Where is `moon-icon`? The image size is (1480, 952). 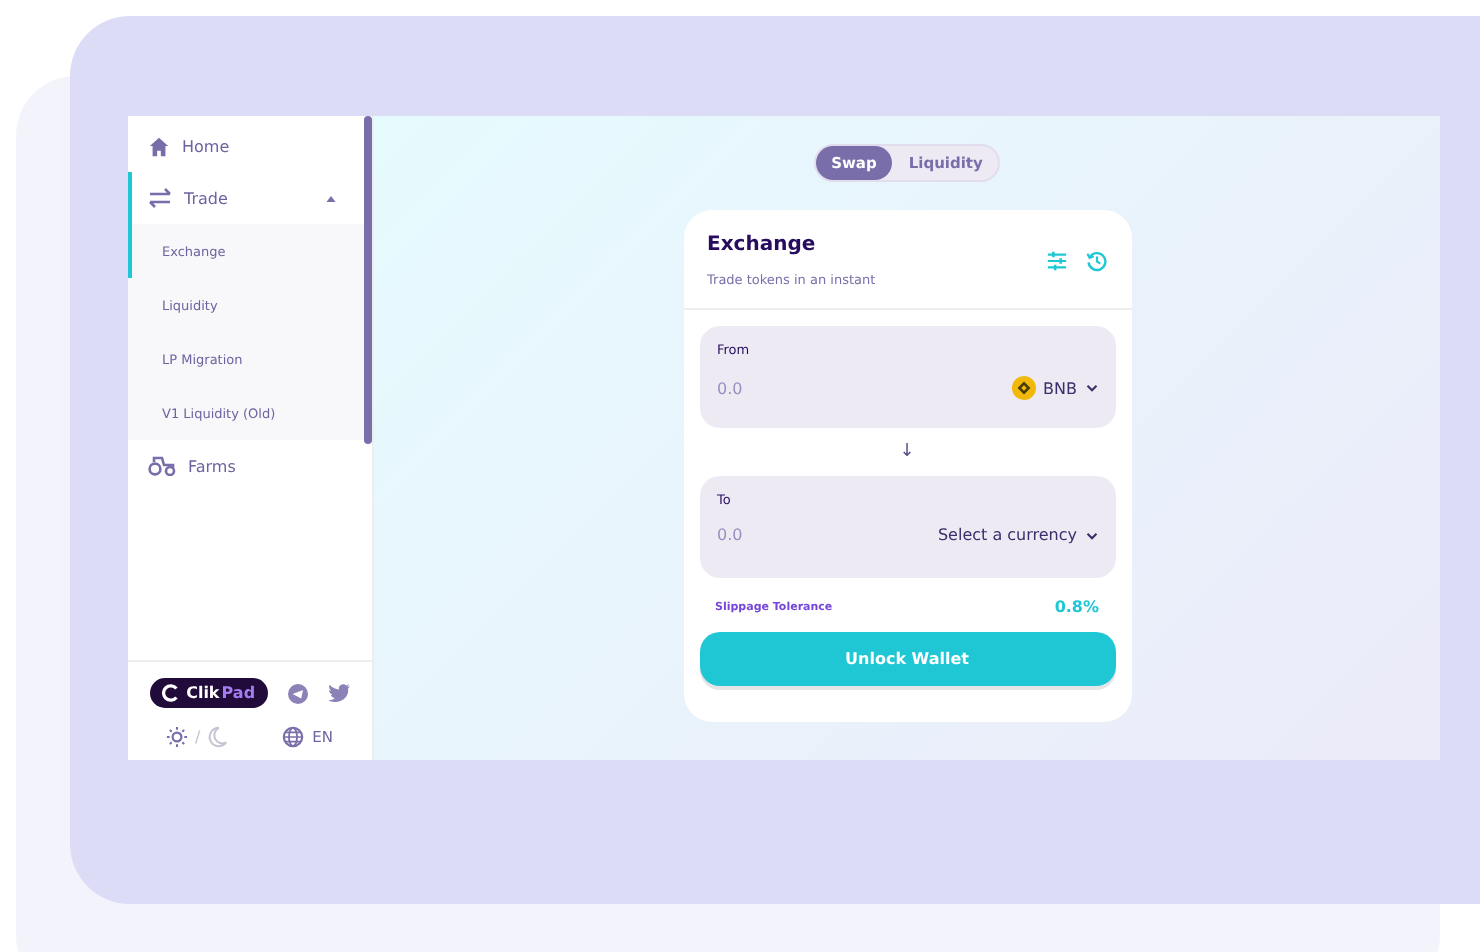 moon-icon is located at coordinates (217, 737).